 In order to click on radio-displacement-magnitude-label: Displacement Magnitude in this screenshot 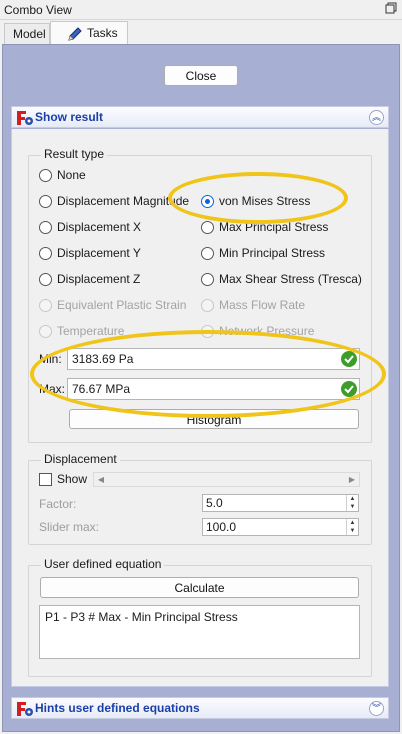, I will do `click(123, 201)`.